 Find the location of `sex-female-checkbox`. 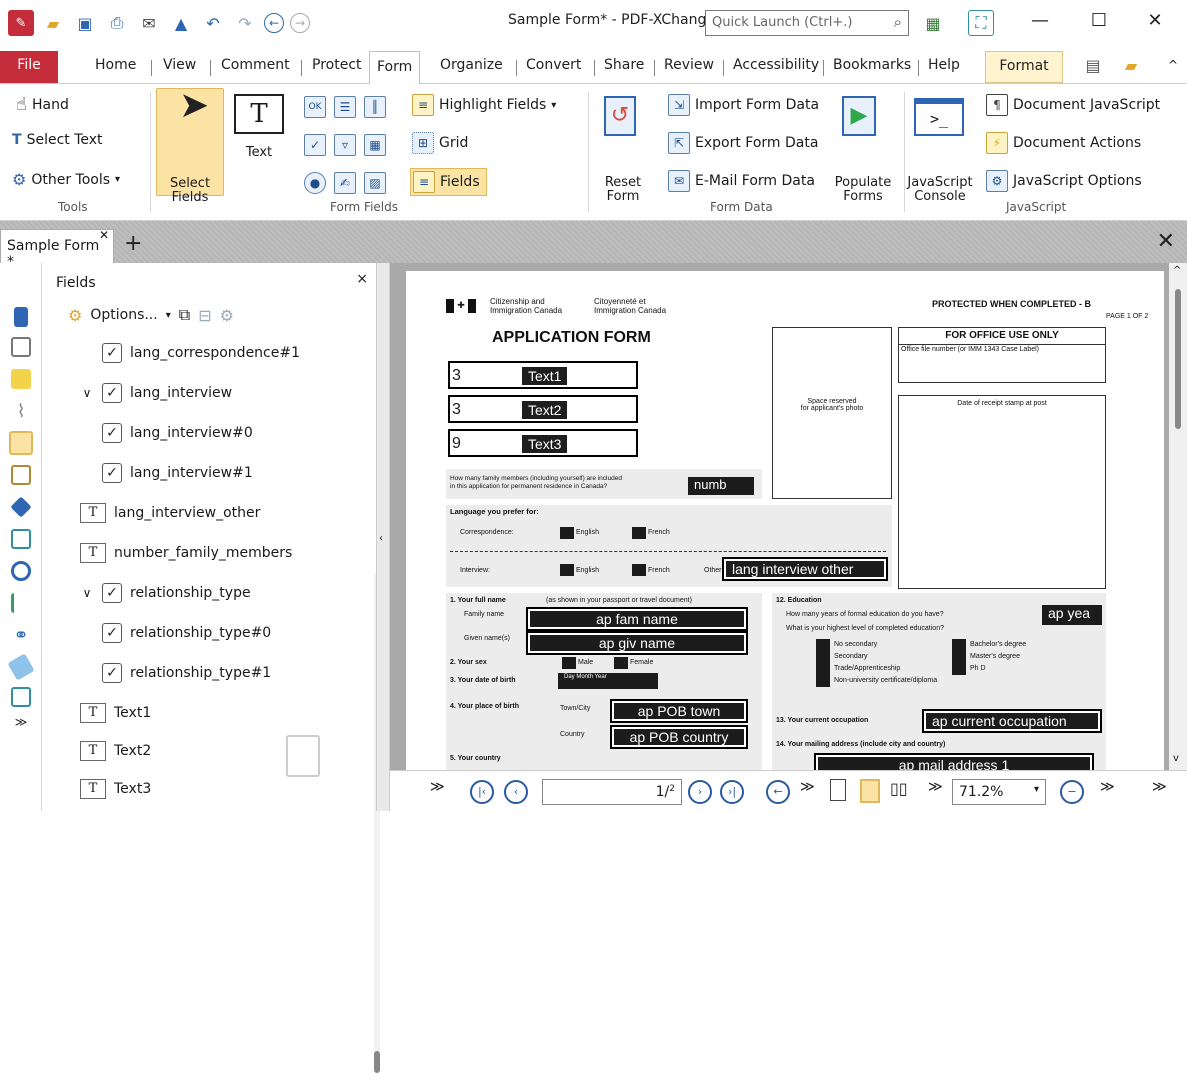

sex-female-checkbox is located at coordinates (621, 663).